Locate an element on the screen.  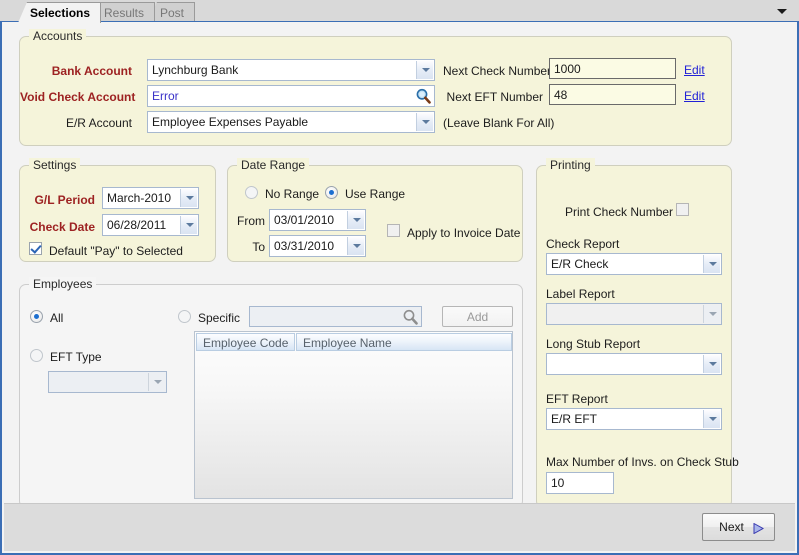
tab-selections: Selections is located at coordinates (60, 12).